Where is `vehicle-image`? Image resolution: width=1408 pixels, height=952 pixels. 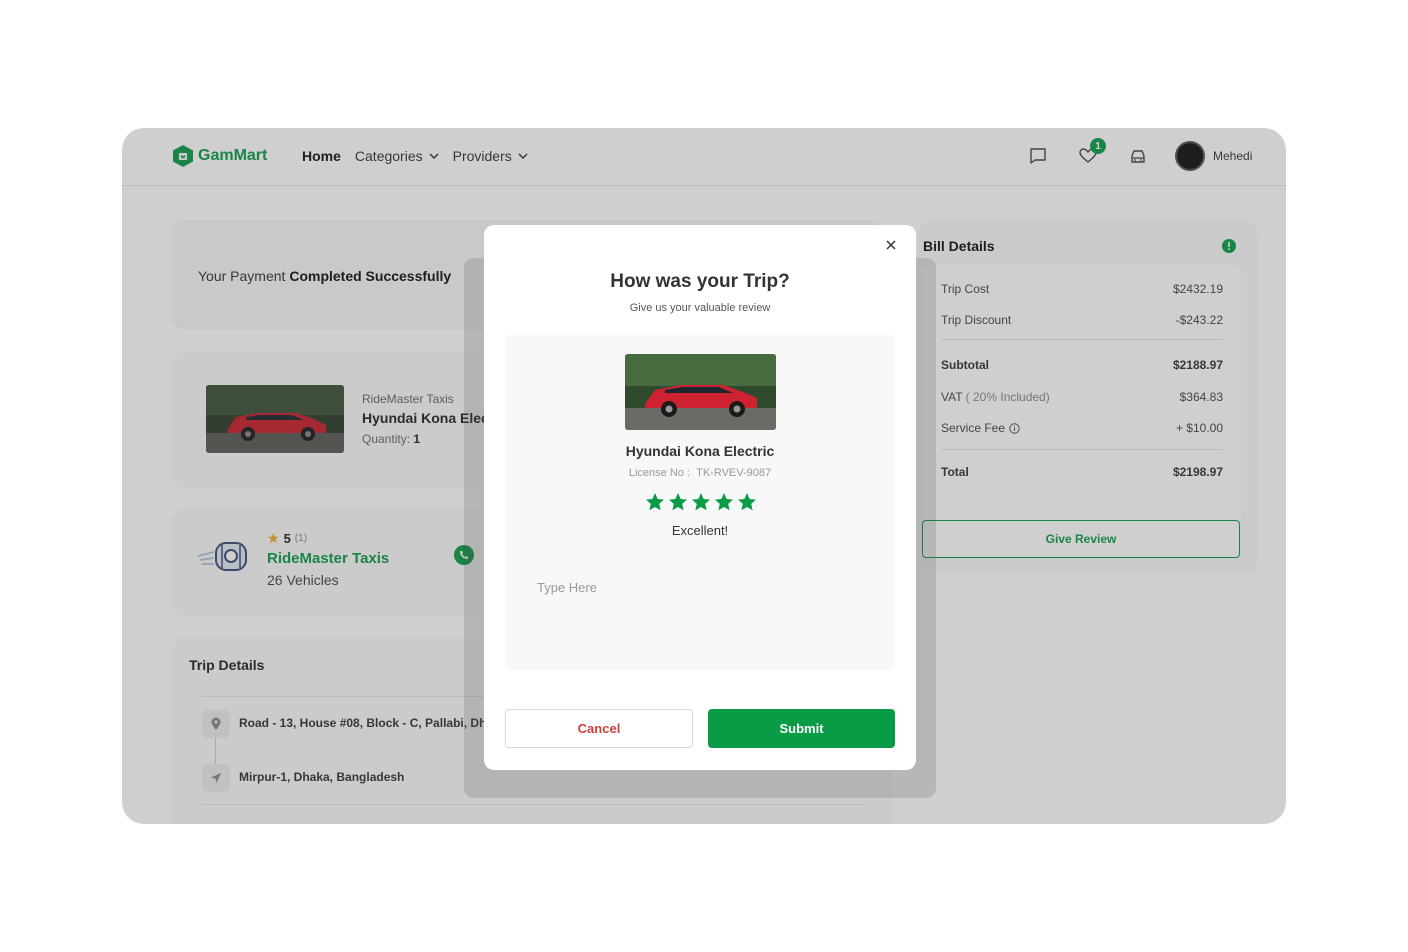
vehicle-image is located at coordinates (700, 392).